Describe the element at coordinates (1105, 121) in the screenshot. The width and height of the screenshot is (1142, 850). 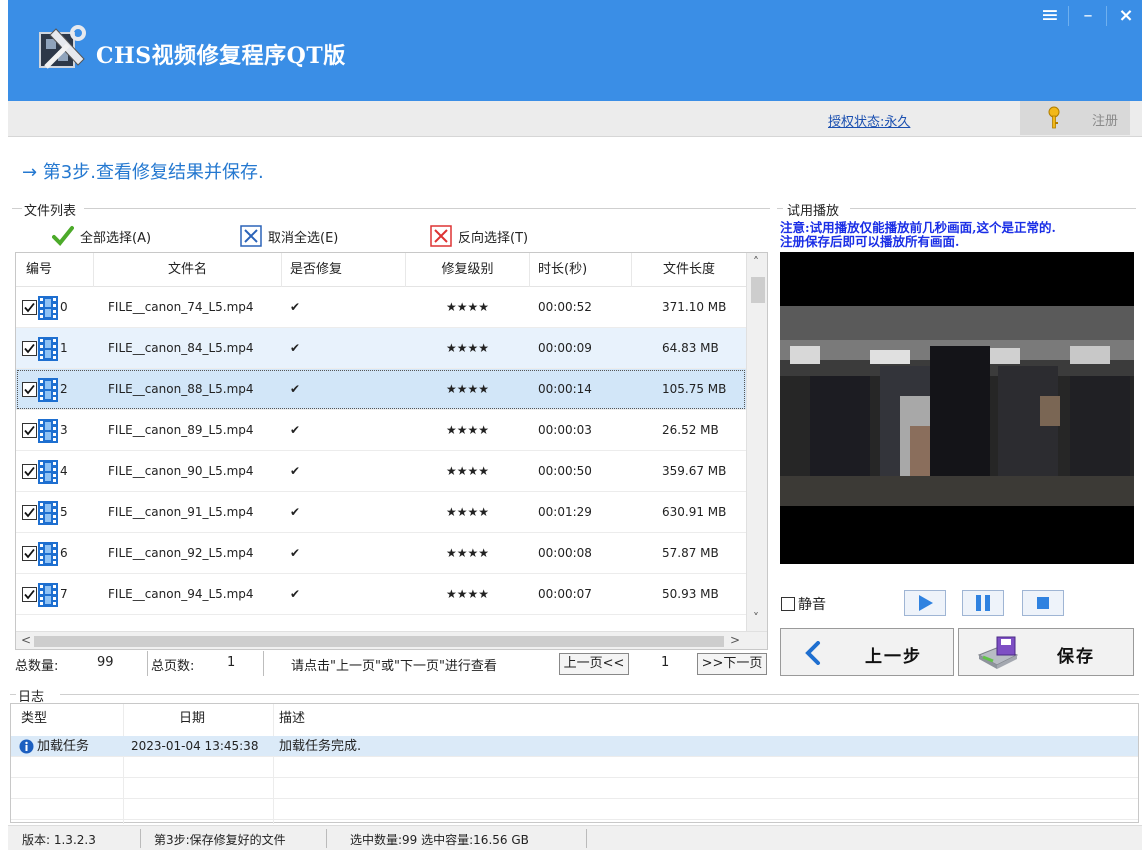
I see `register-label: 注册` at that location.